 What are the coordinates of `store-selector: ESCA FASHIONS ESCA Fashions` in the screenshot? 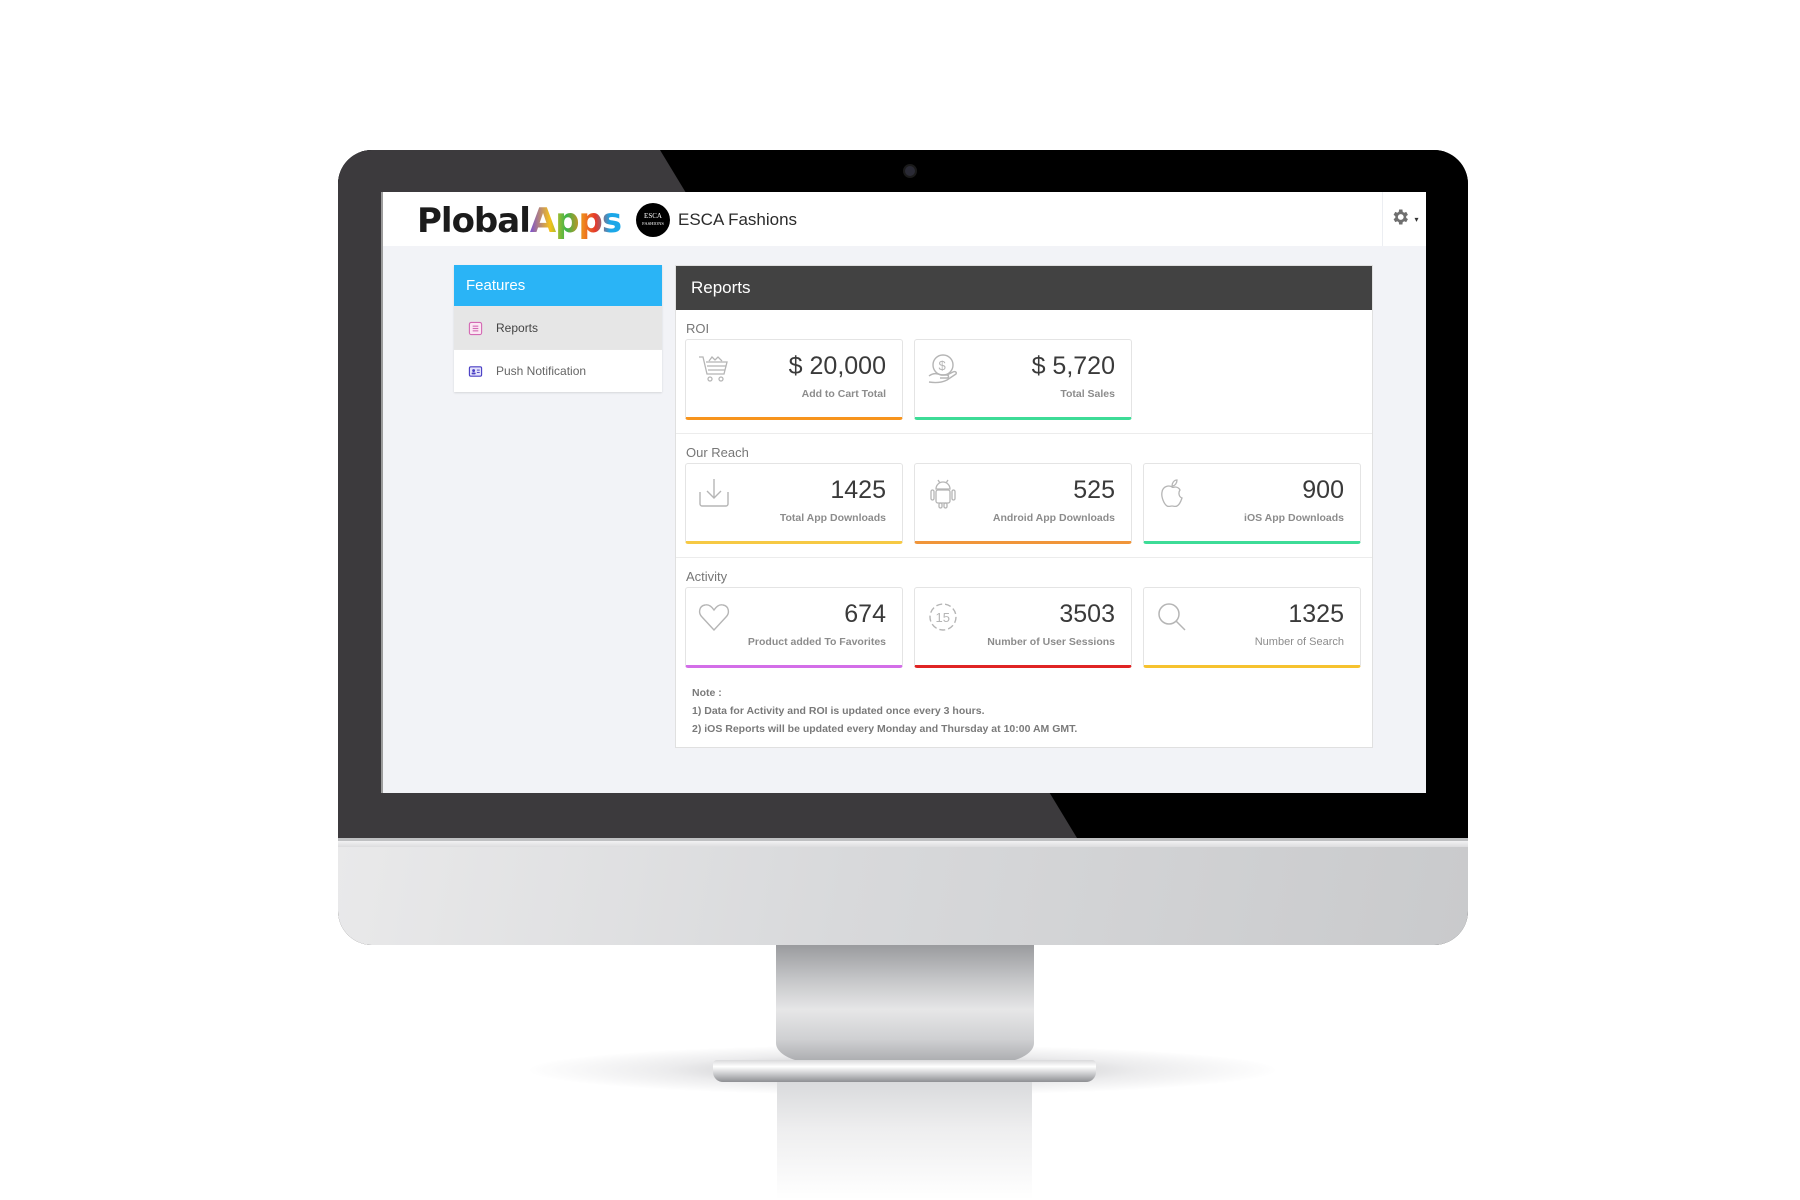 It's located at (716, 220).